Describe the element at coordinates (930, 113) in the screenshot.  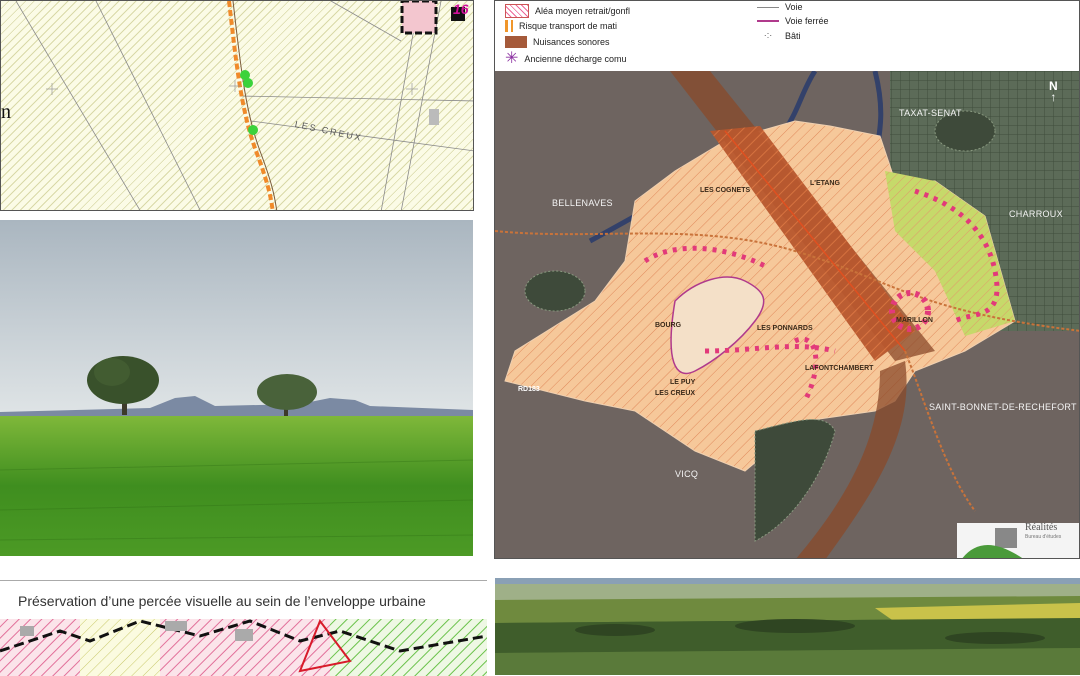
I see `place-taxat-senat: TAXAT-SENAT` at that location.